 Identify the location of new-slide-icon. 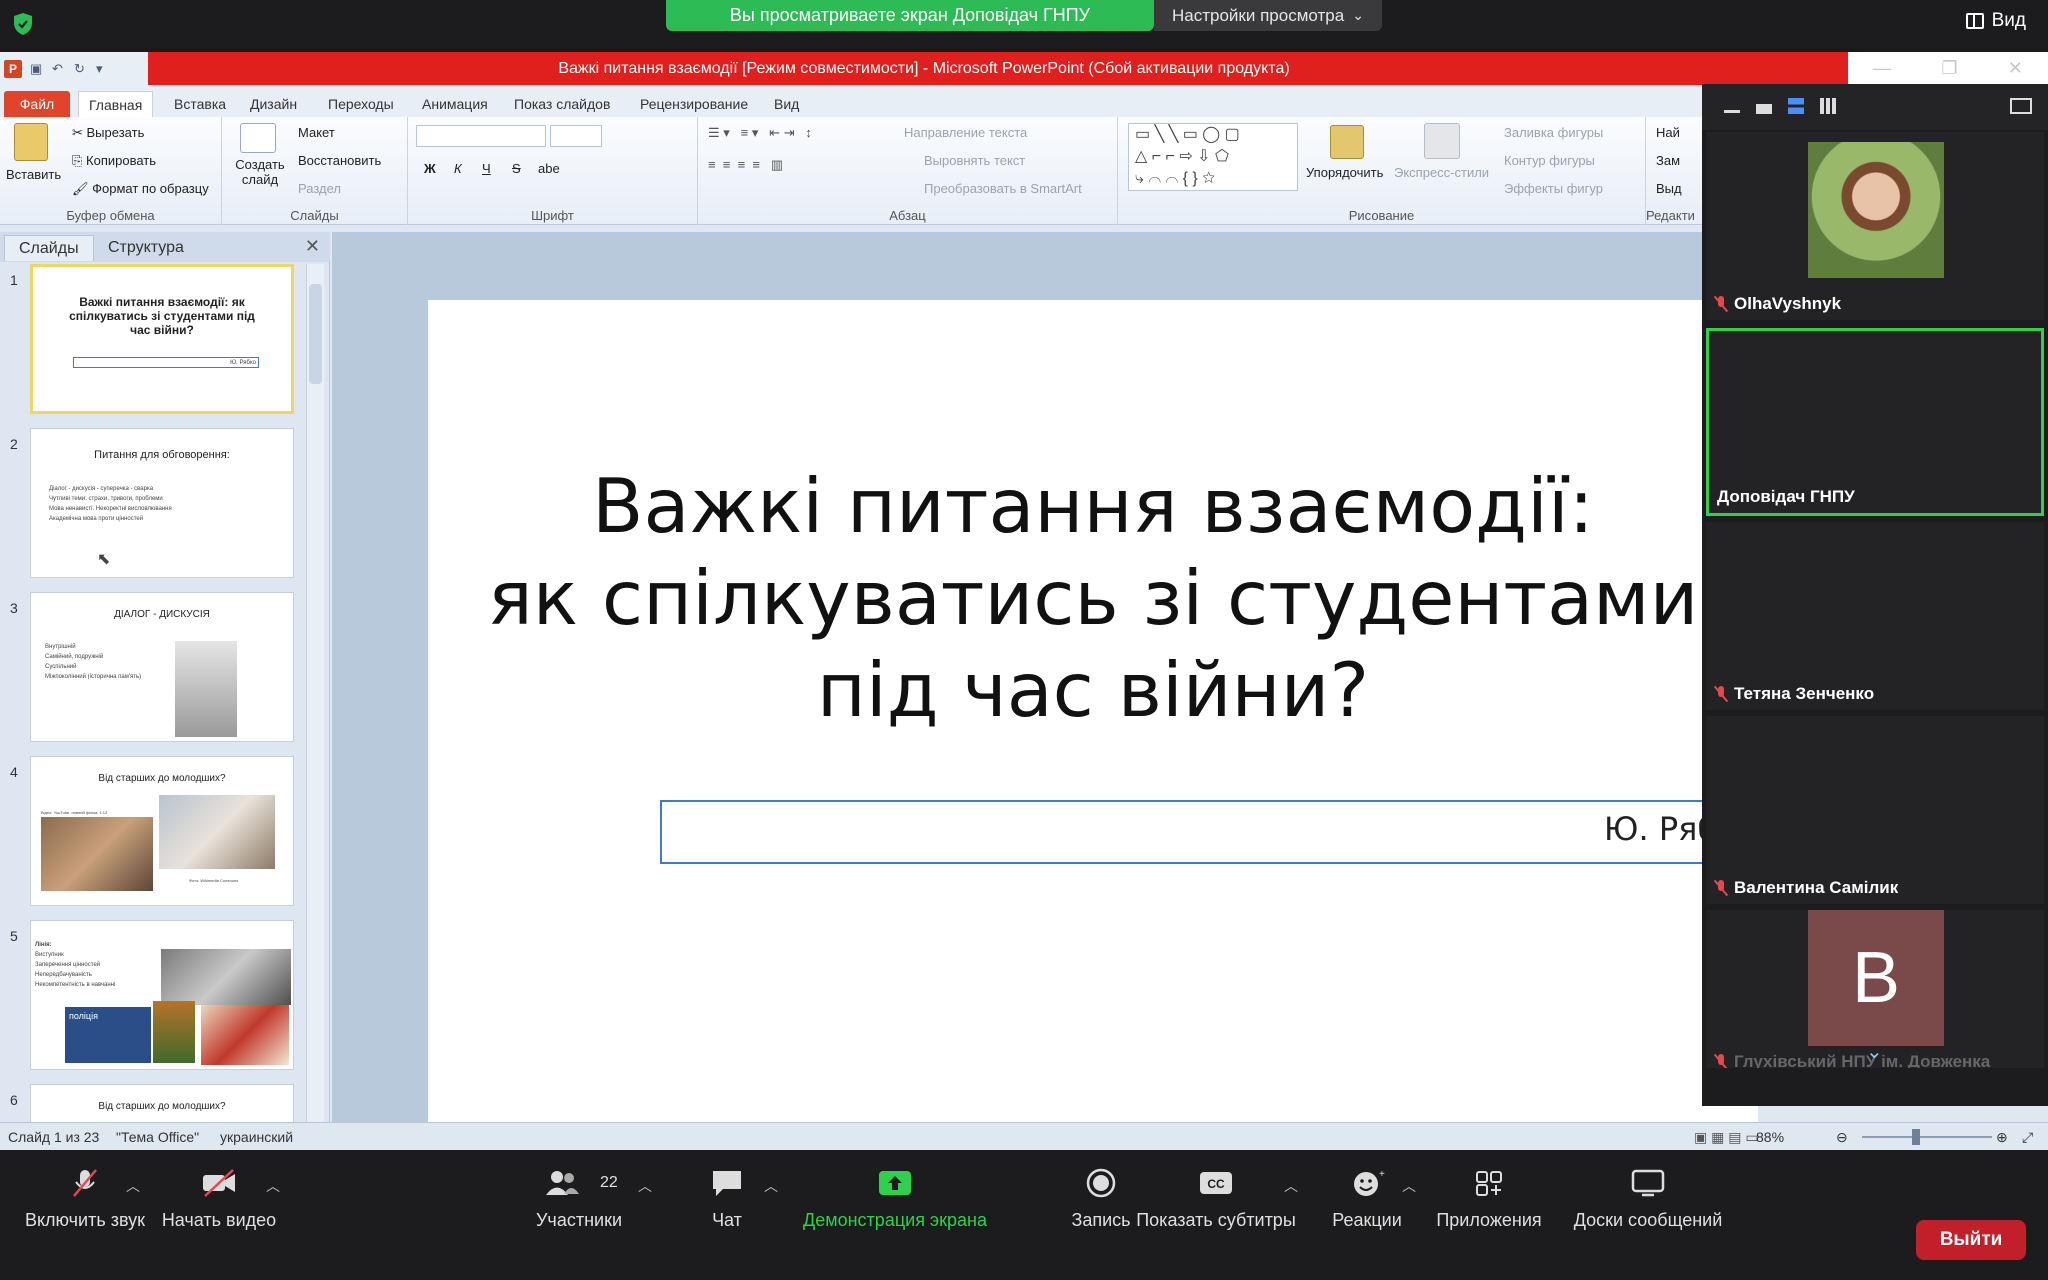
(258, 138).